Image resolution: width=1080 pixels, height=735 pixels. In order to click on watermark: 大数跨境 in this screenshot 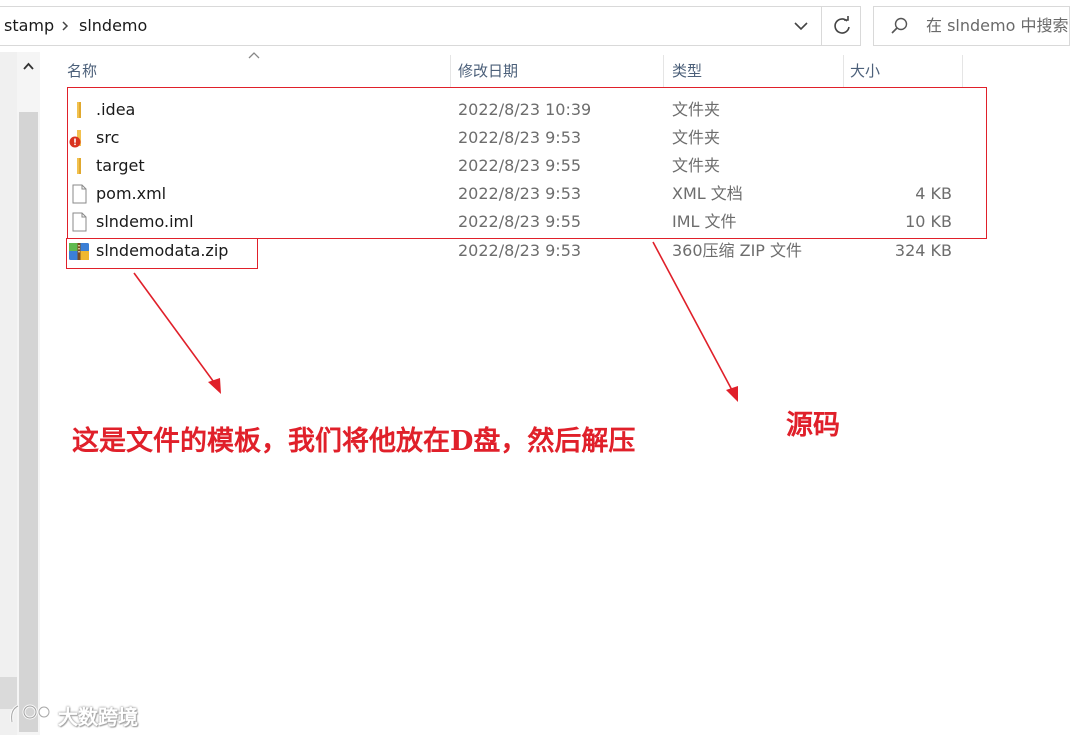, I will do `click(73, 715)`.